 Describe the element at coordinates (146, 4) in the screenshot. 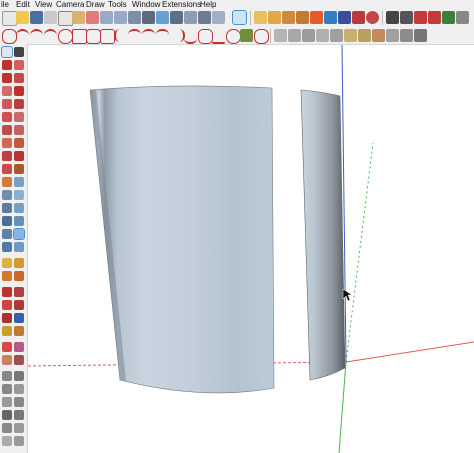

I see `menu-window: Window` at that location.